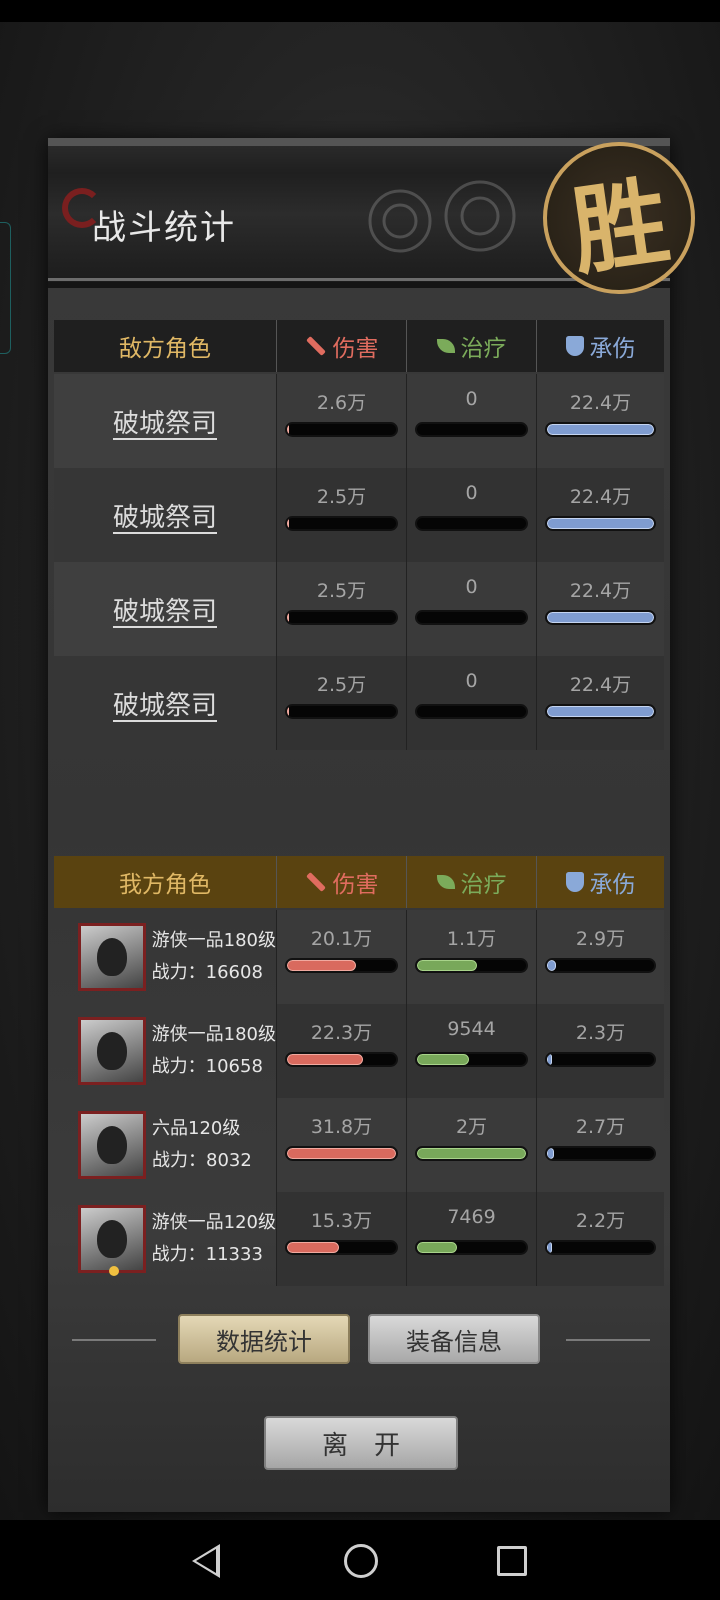 This screenshot has width=720, height=1600. Describe the element at coordinates (202, 1160) in the screenshot. I see `hero-power: 战力：8032` at that location.